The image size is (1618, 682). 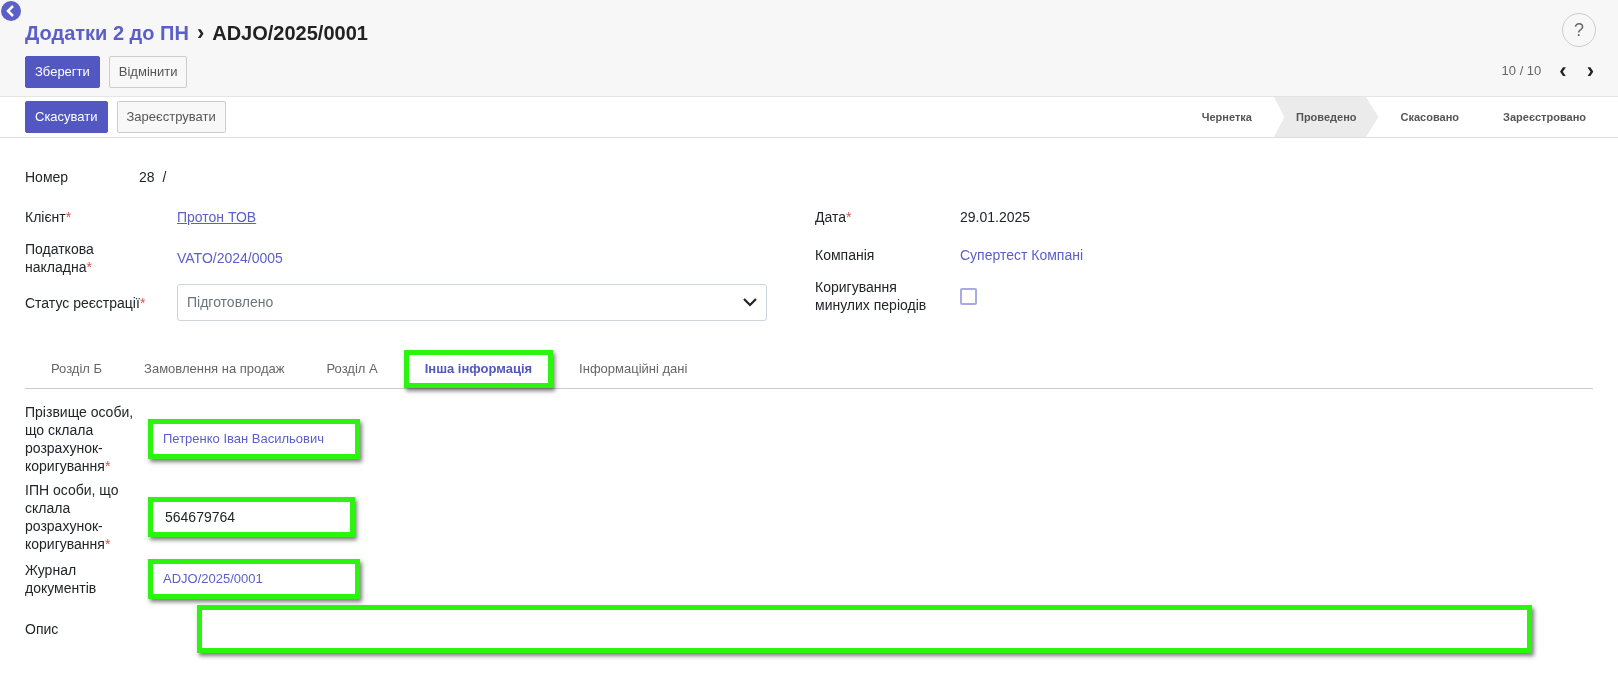 I want to click on form-tab: Розділ А, so click(x=352, y=369).